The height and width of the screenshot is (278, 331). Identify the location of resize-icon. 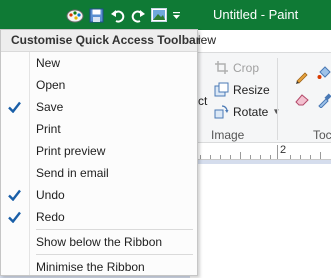
(221, 89).